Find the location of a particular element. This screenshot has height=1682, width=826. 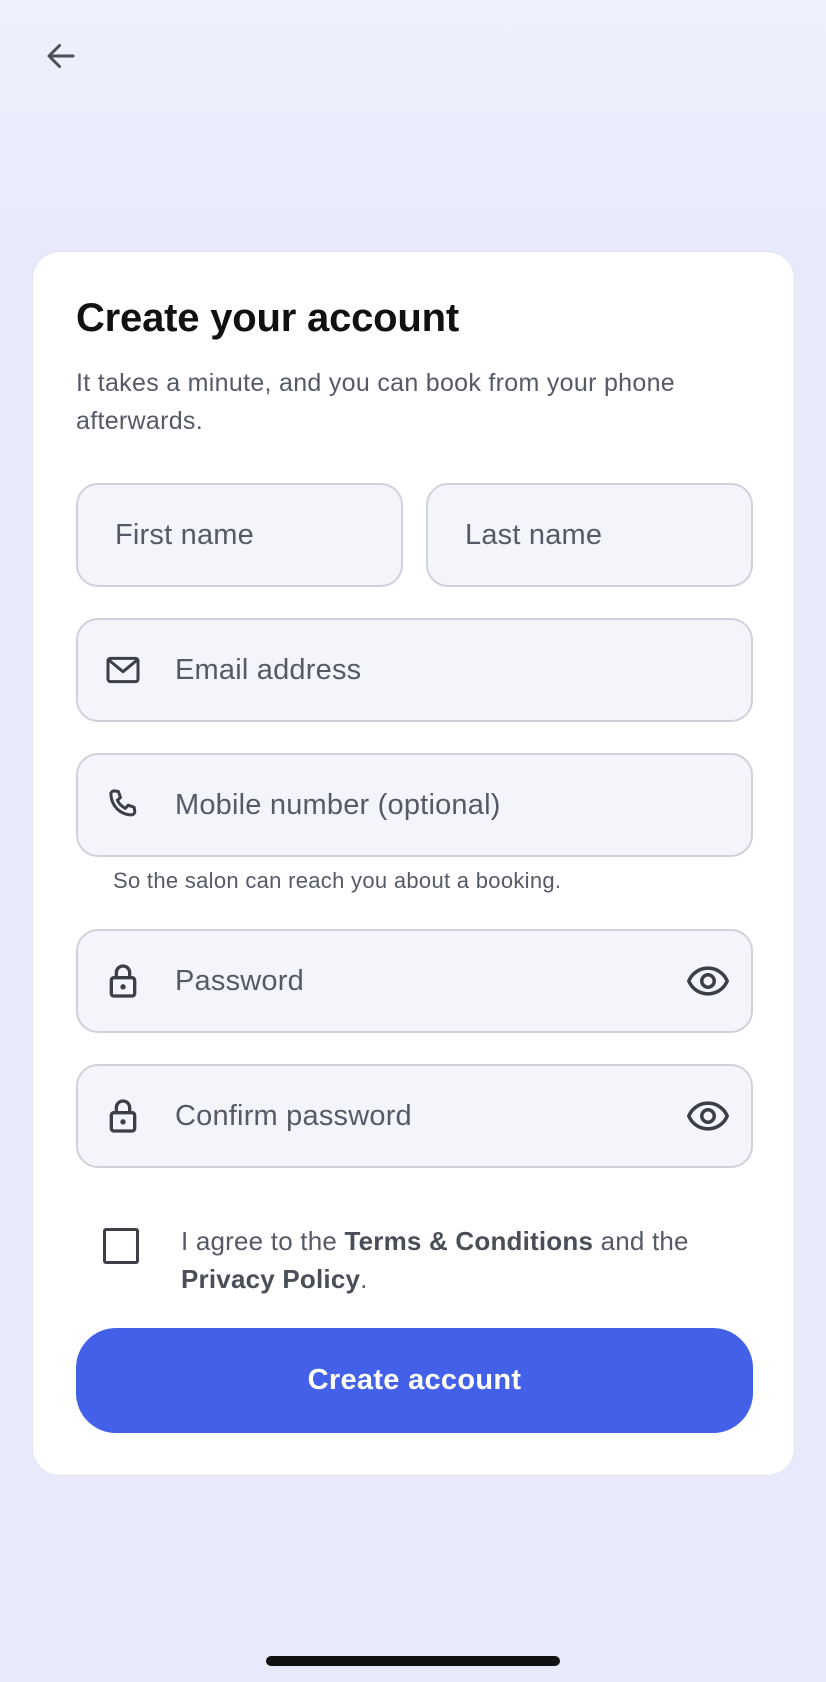

page-title: Create your account is located at coordinates (267, 318).